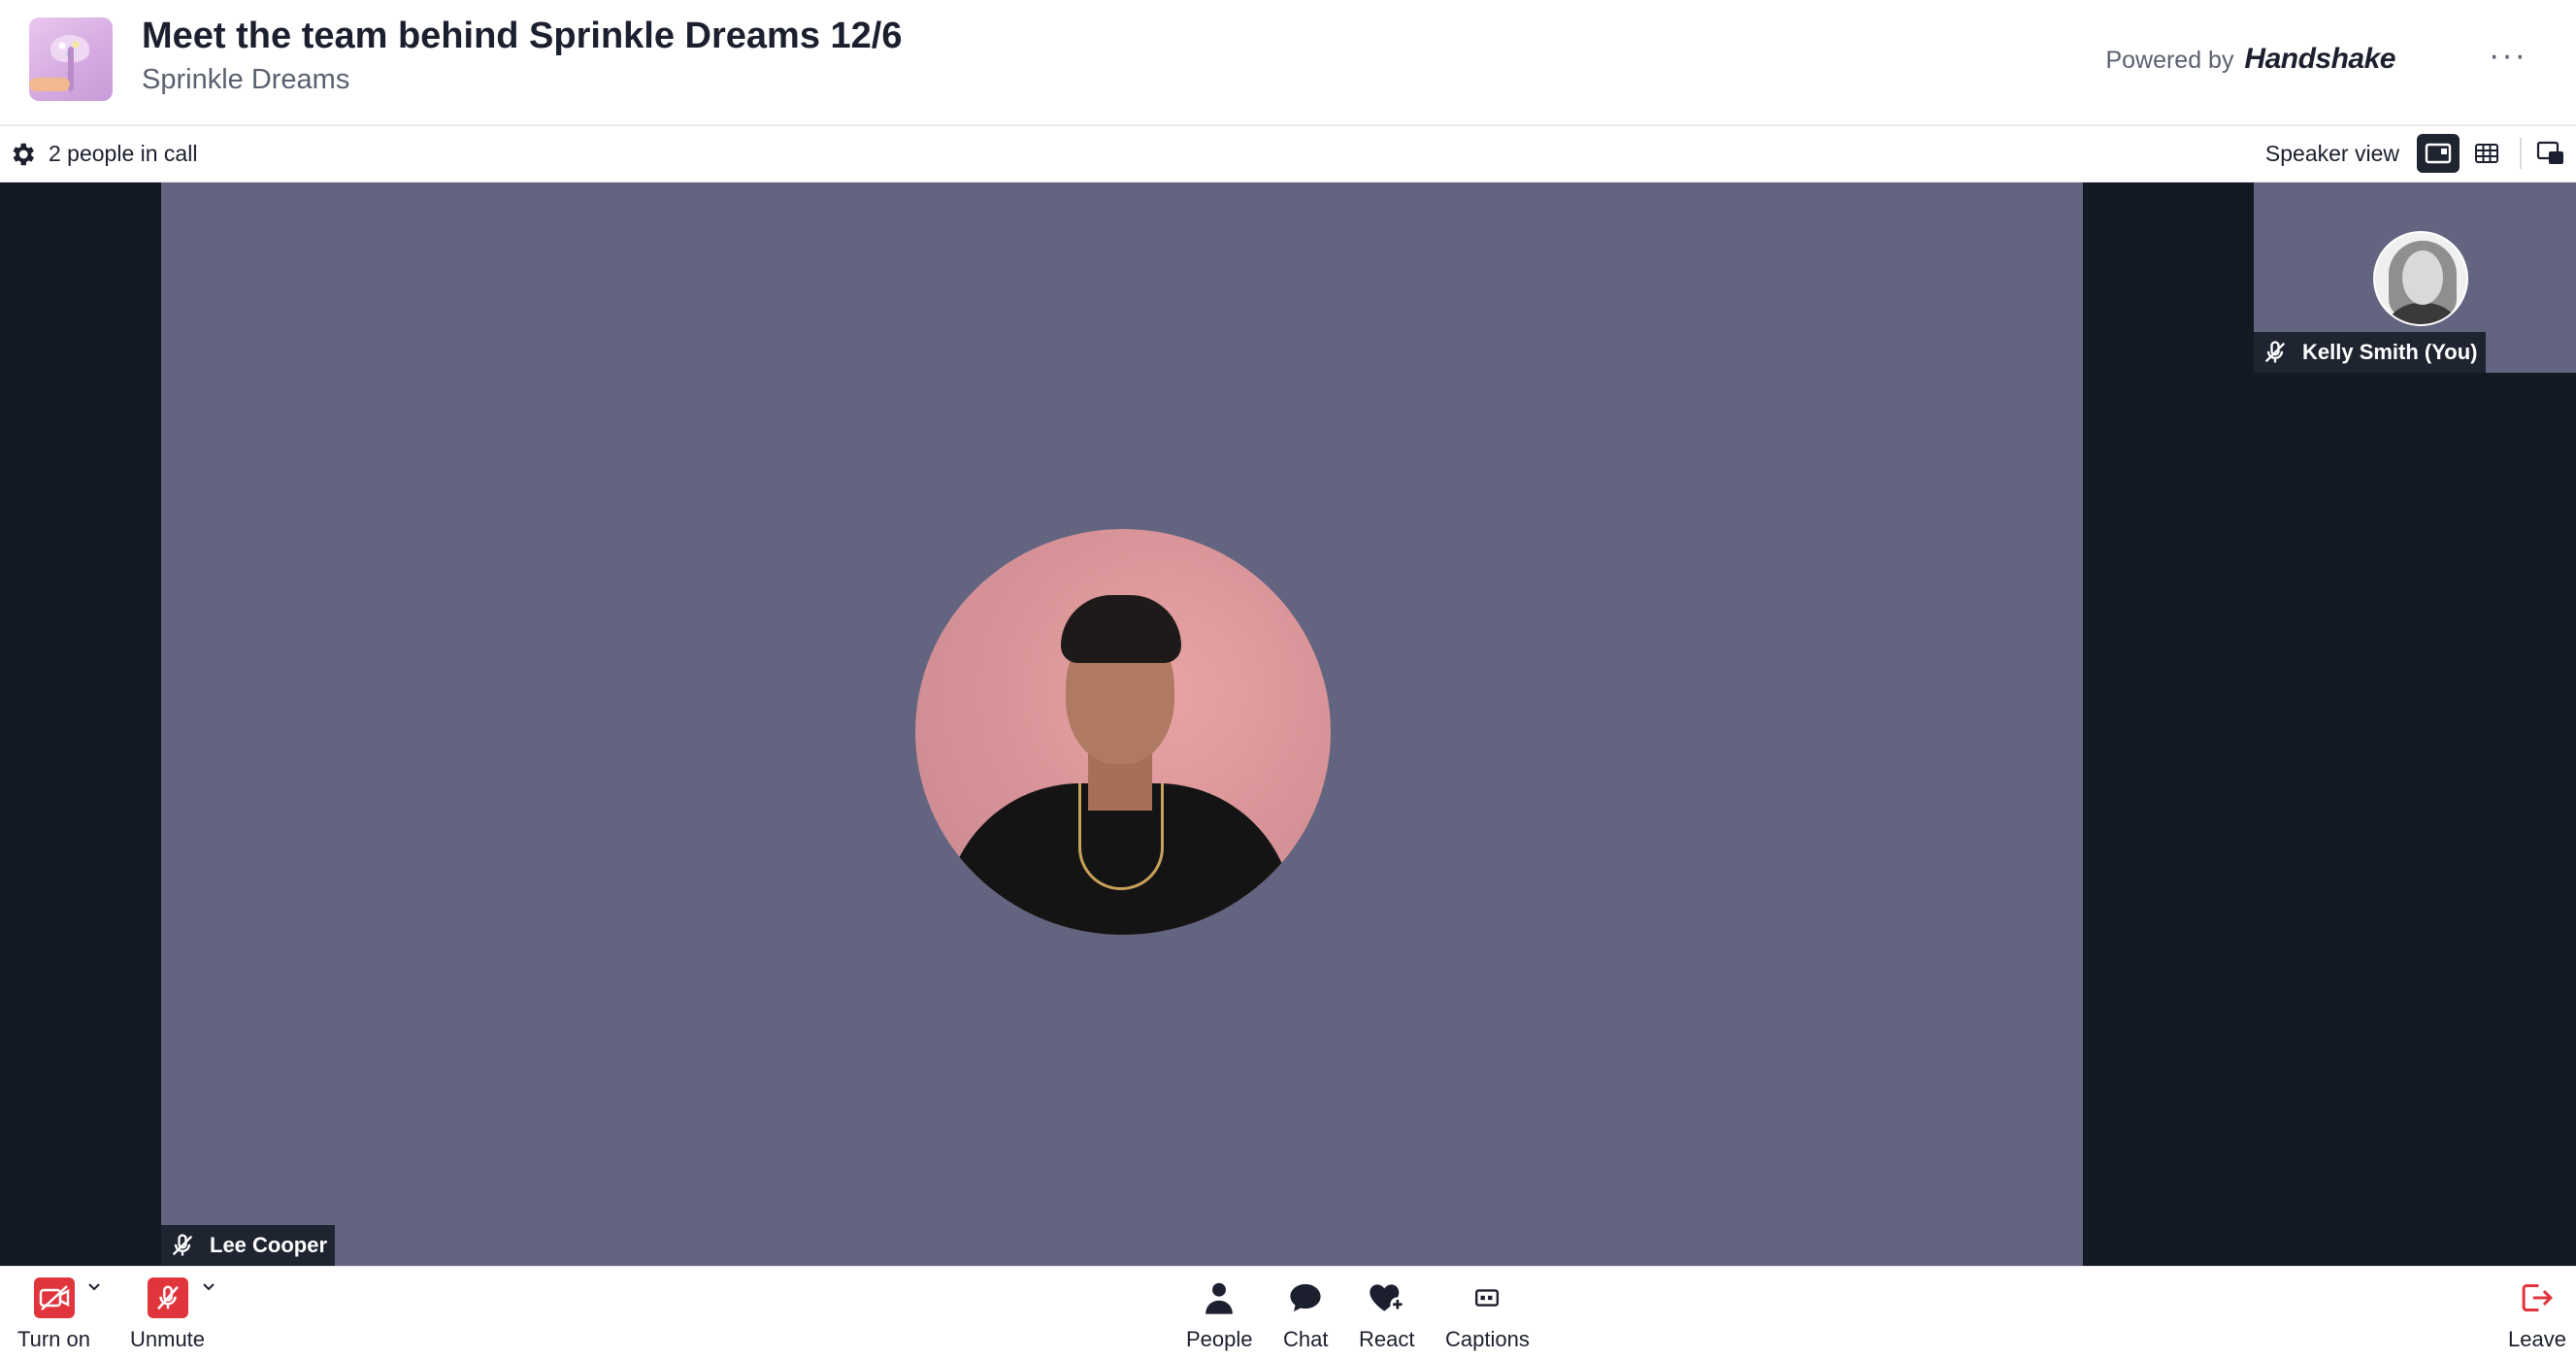  What do you see at coordinates (1288, 154) in the screenshot?
I see `call-toolbar: 2 people in call Speaker view` at bounding box center [1288, 154].